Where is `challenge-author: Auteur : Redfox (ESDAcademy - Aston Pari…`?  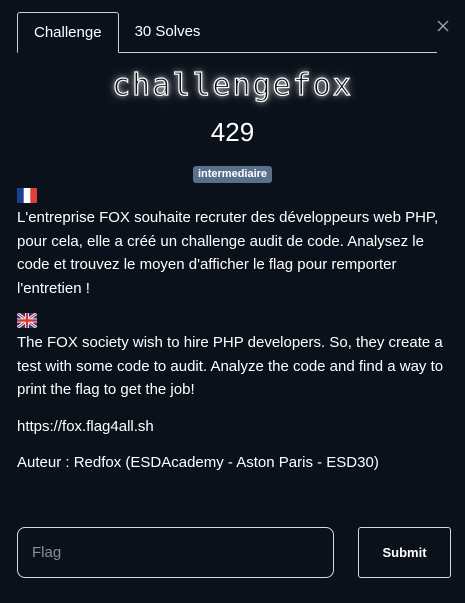 challenge-author: Auteur : Redfox (ESDAcademy - Aston Pari… is located at coordinates (198, 462).